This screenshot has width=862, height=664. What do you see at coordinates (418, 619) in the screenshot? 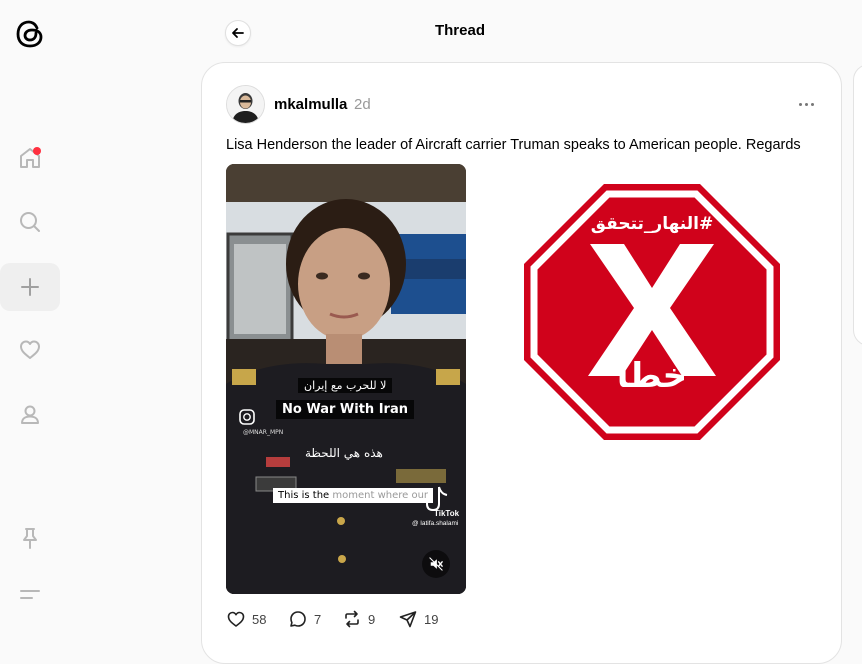
I see `share-button: 19` at bounding box center [418, 619].